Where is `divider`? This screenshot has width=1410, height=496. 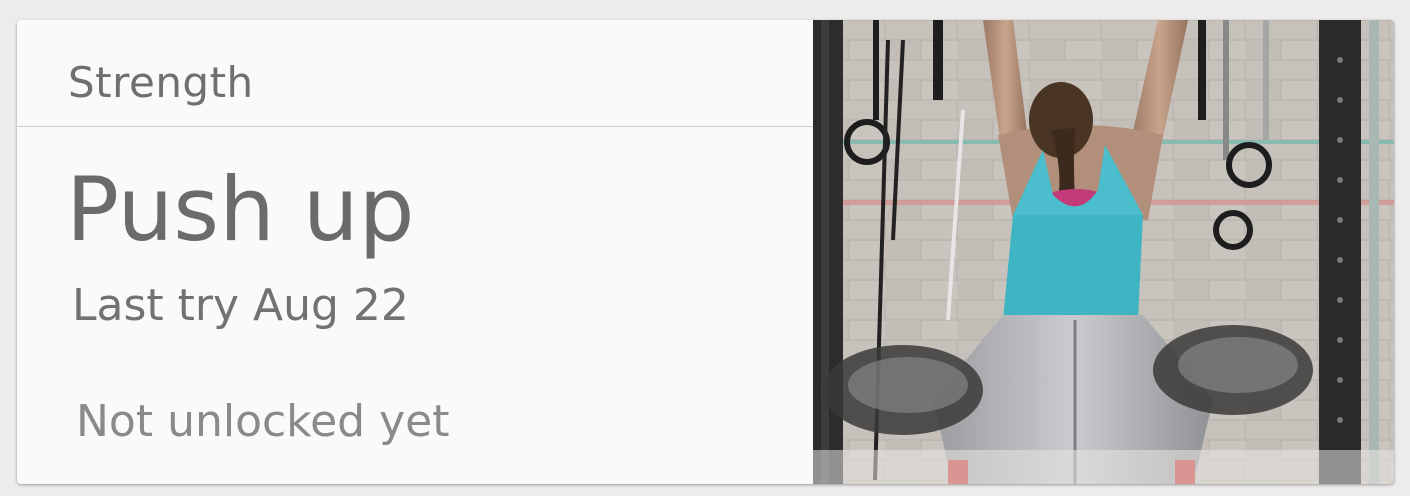
divider is located at coordinates (415, 126).